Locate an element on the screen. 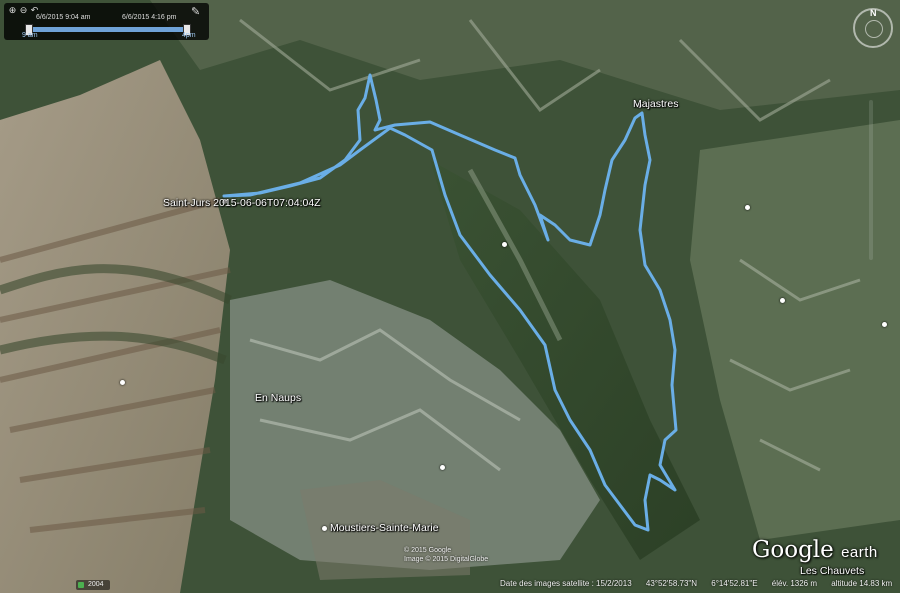 The width and height of the screenshot is (900, 593). north-indicator: N is located at coordinates (873, 13).